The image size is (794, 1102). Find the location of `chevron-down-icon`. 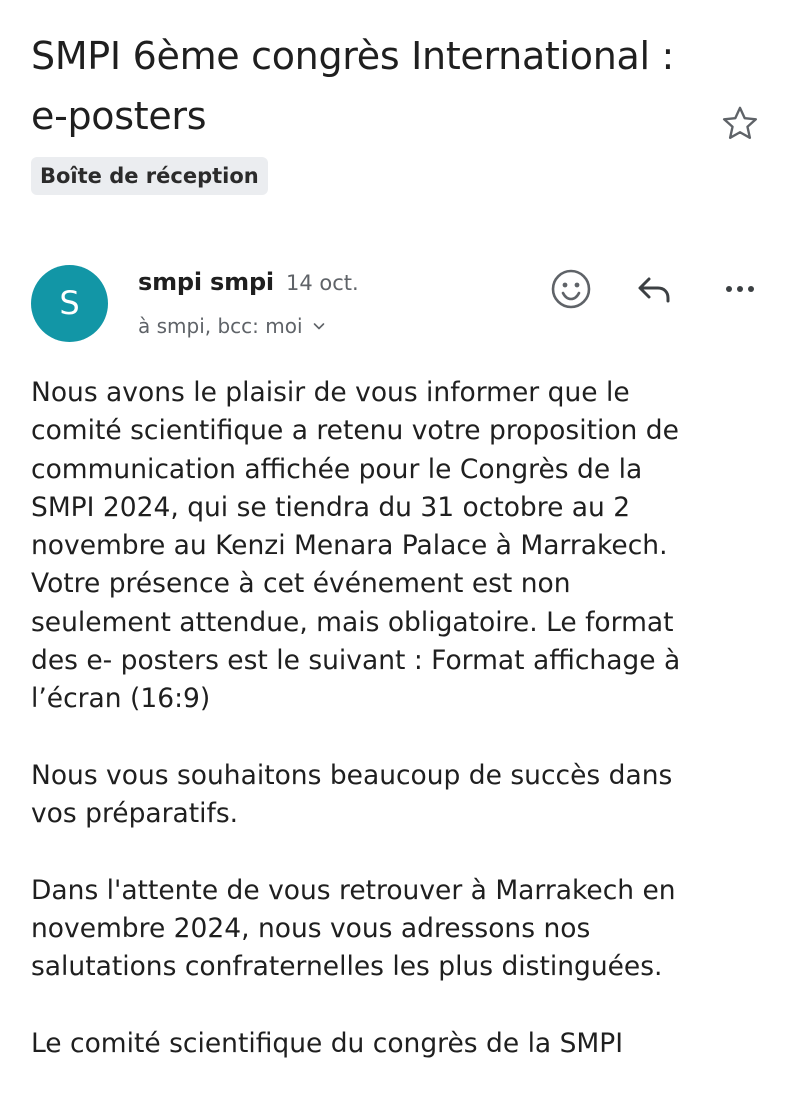

chevron-down-icon is located at coordinates (318, 326).